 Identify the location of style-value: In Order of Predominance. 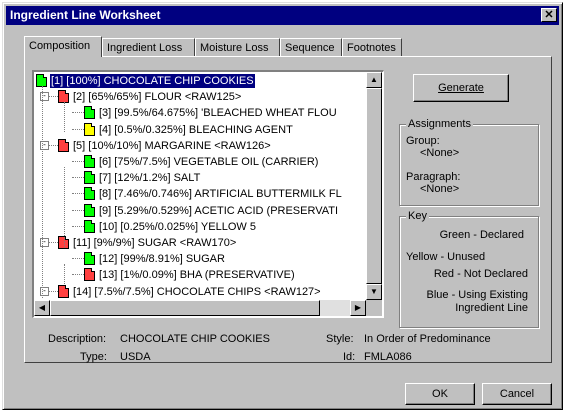
(427, 339).